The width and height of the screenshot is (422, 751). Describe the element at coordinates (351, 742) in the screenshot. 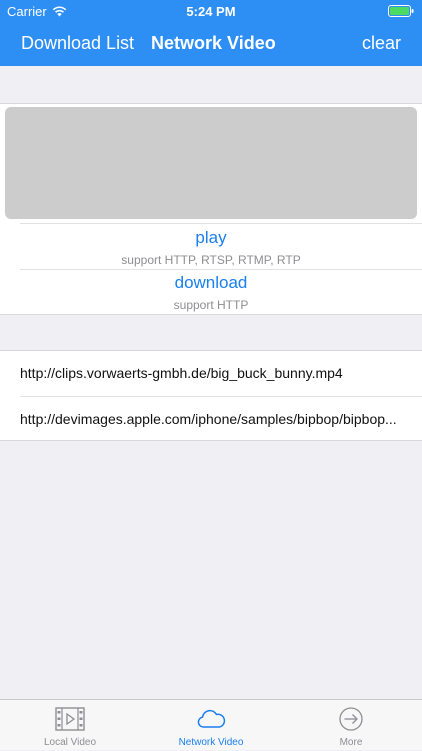

I see `tab-label: More` at that location.